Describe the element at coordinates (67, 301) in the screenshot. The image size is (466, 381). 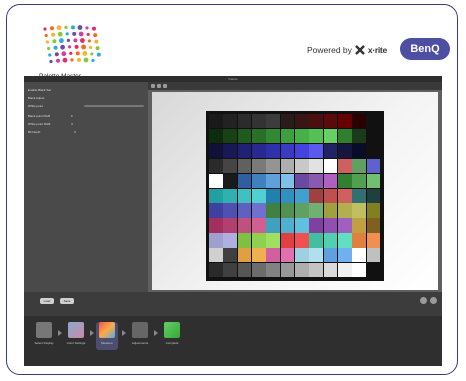
I see `save-button: Save` at that location.